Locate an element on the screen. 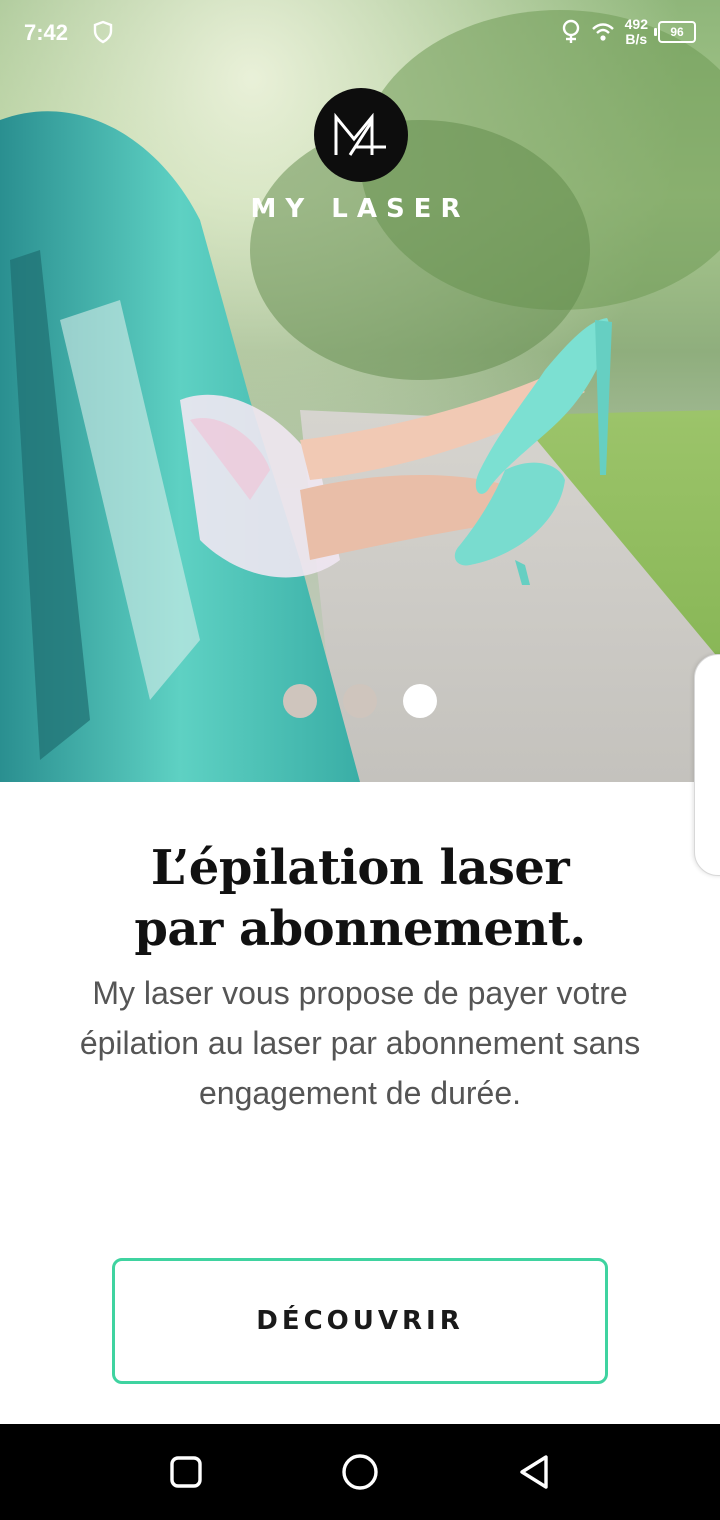 The image size is (720, 1520). navigation-bar is located at coordinates (360, 1472).